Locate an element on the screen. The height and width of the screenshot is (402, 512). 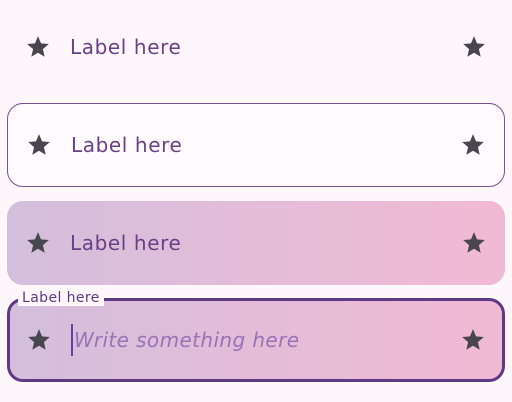
text-input is located at coordinates (267, 340).